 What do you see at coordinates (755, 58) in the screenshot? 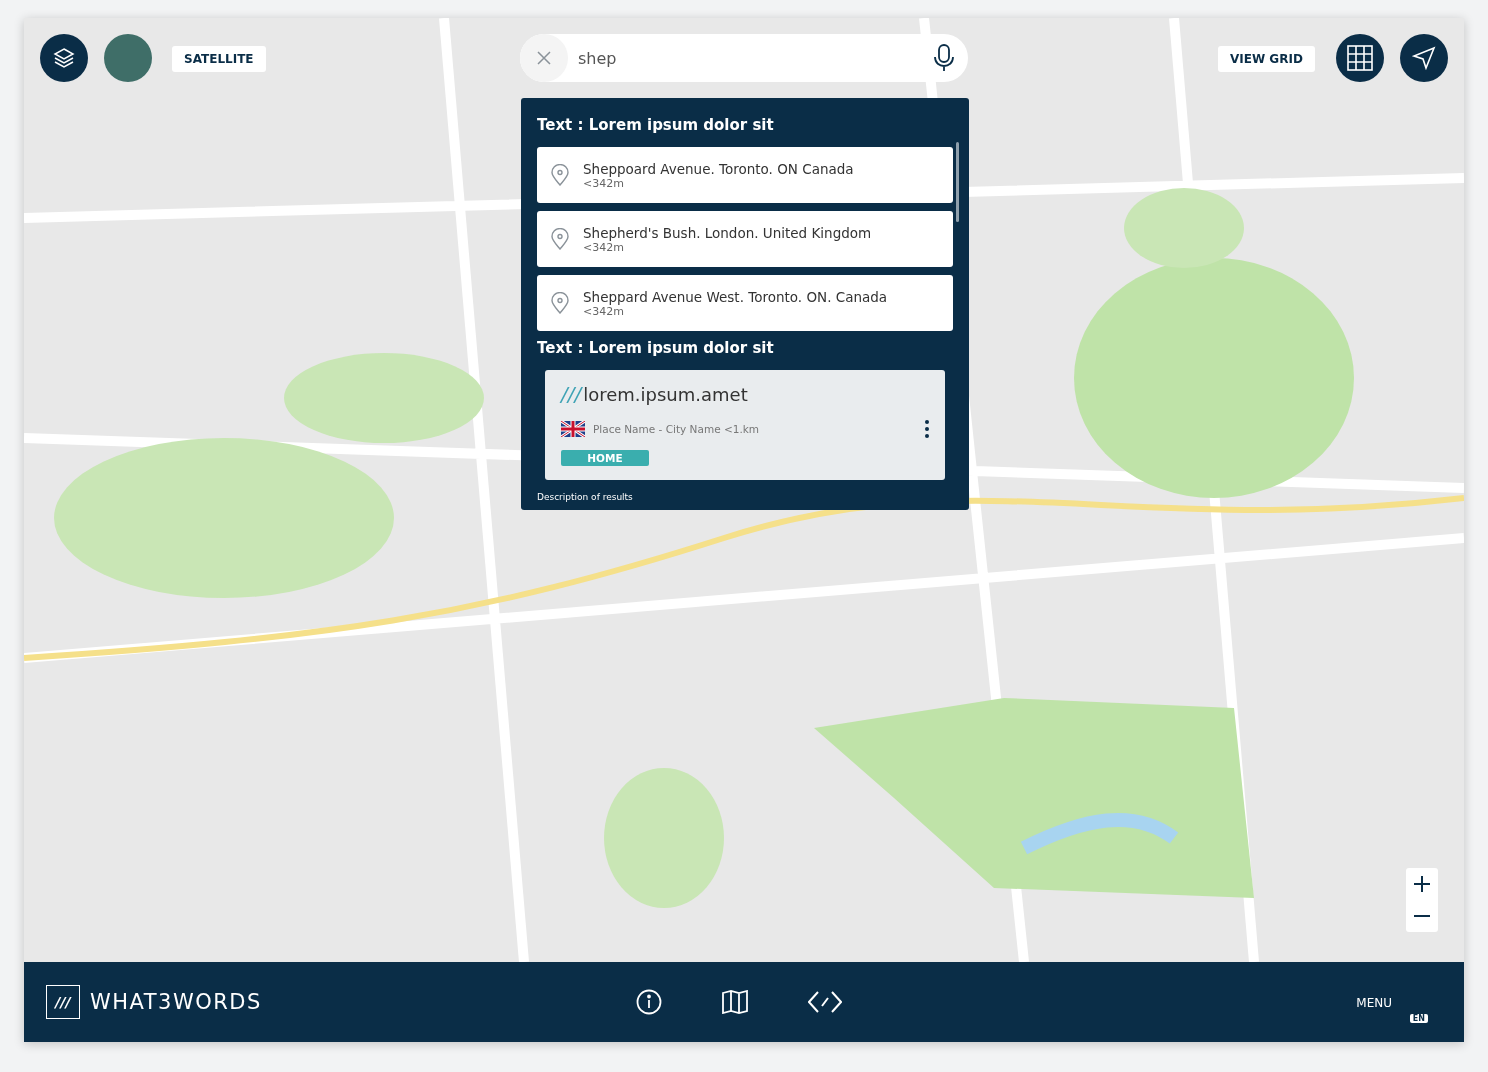
I see `search-input: shep` at bounding box center [755, 58].